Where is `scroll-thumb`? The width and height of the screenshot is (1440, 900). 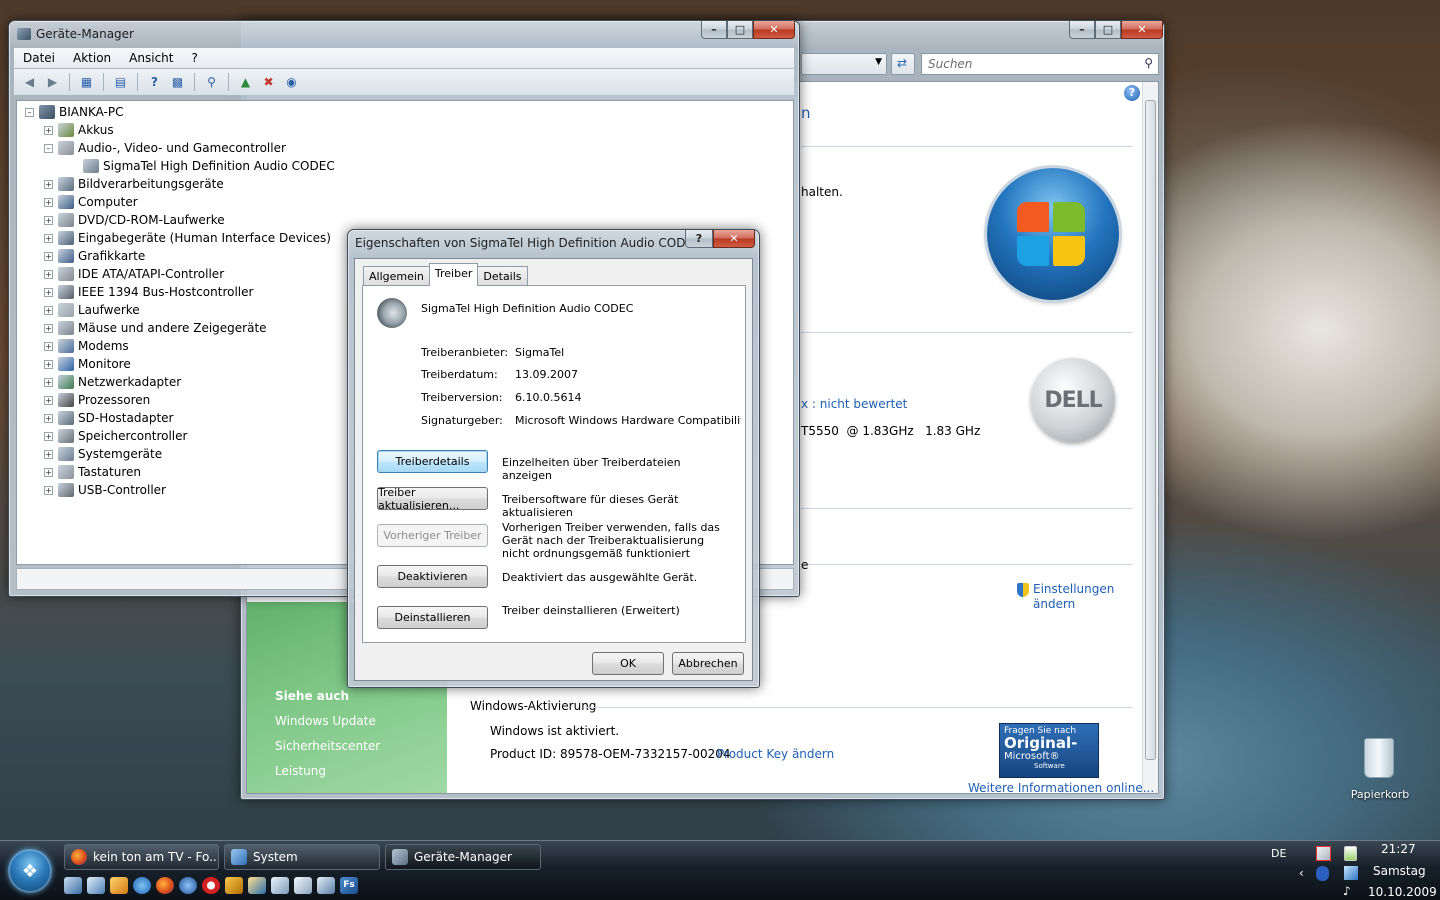 scroll-thumb is located at coordinates (1150, 430).